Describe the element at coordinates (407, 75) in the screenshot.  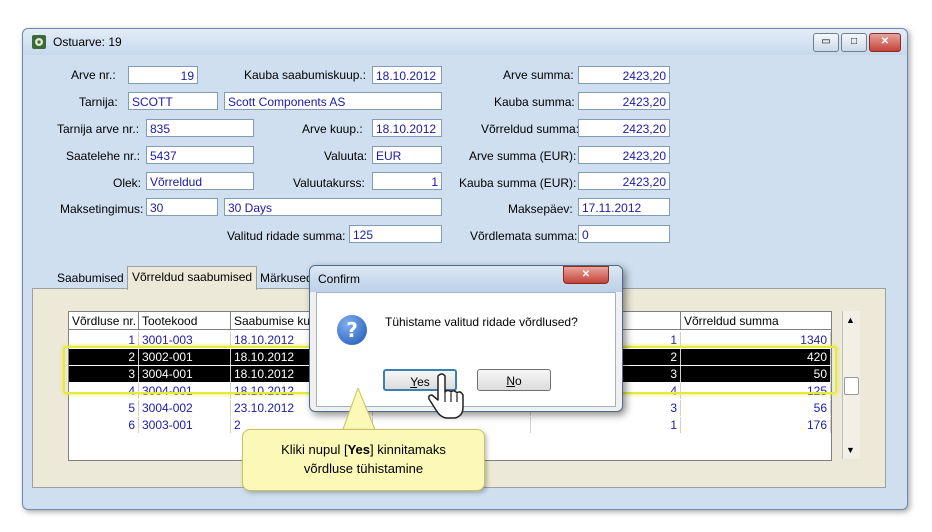
I see `kauba-saabumiskuup-field: 18.10.2012` at that location.